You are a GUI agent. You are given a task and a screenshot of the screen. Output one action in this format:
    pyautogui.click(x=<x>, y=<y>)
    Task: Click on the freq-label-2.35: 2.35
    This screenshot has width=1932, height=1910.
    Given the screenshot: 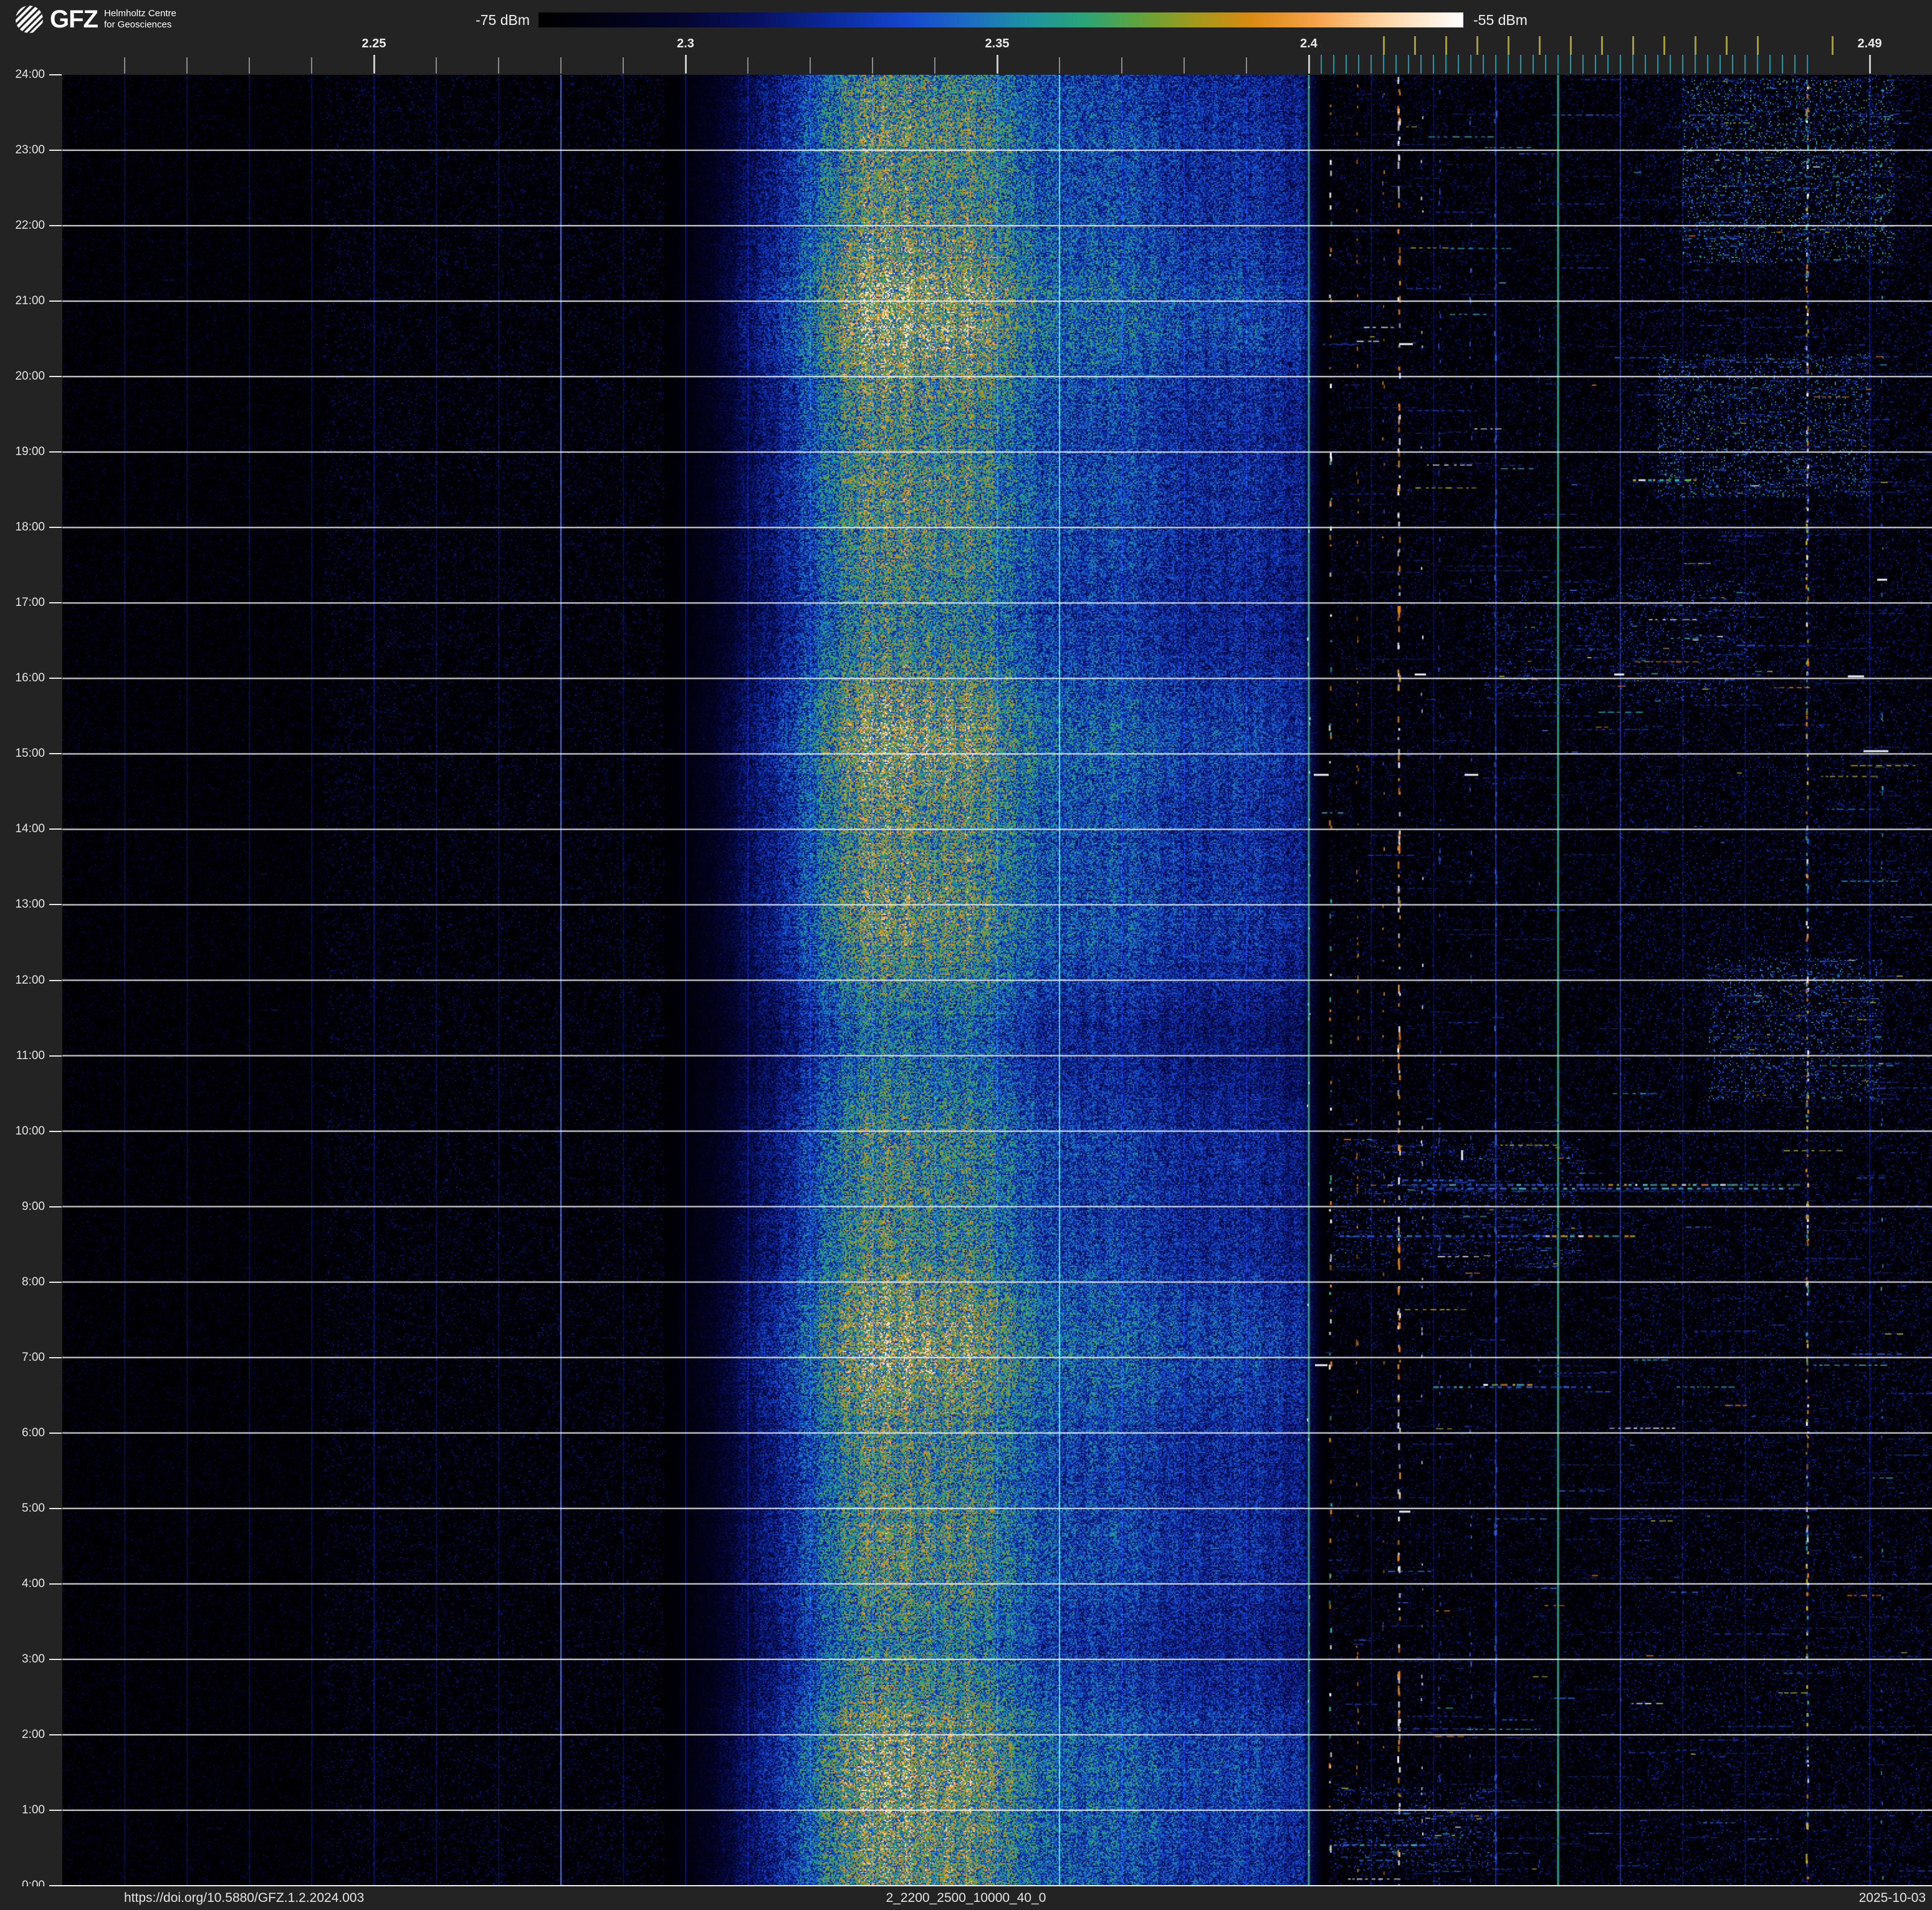 What is the action you would take?
    pyautogui.click(x=997, y=43)
    